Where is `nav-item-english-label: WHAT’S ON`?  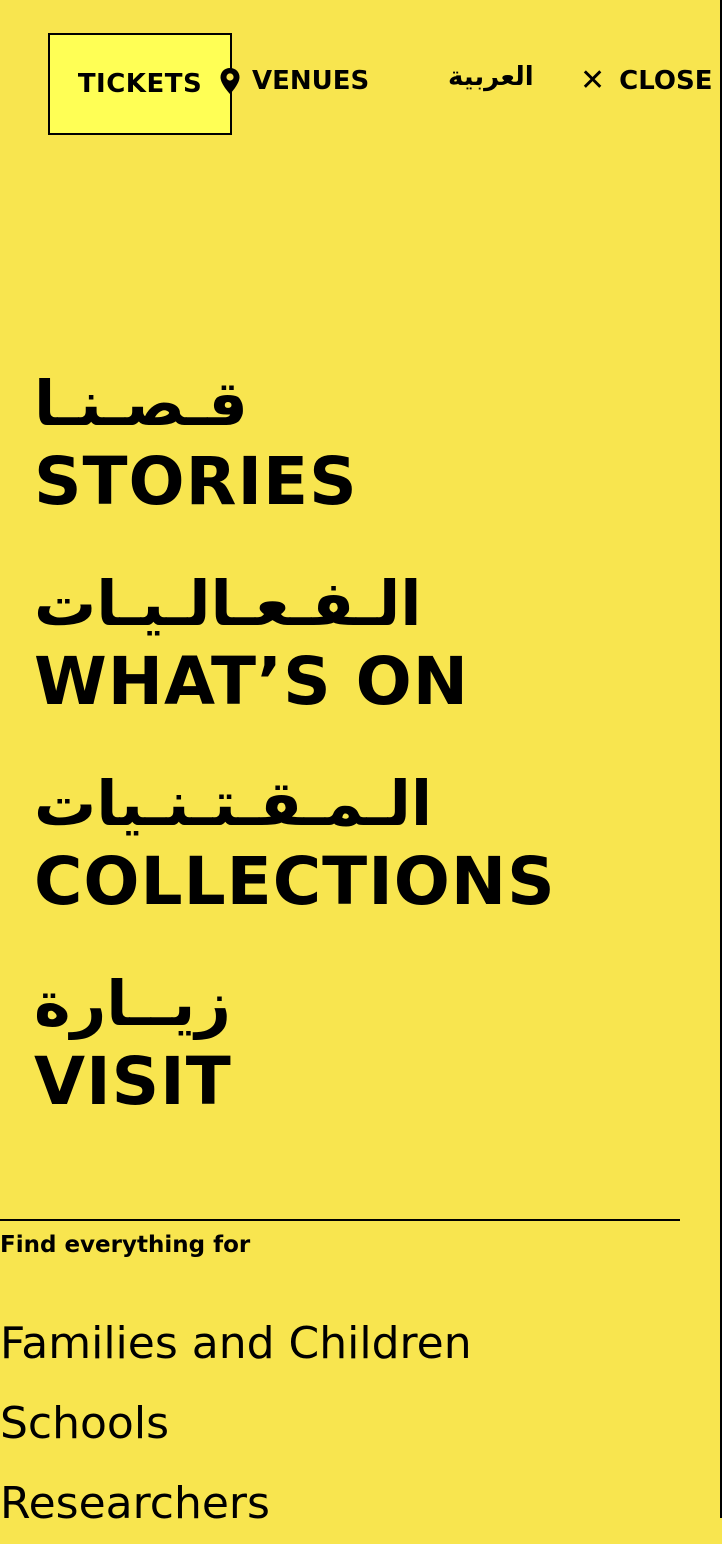 nav-item-english-label: WHAT’S ON is located at coordinates (251, 681).